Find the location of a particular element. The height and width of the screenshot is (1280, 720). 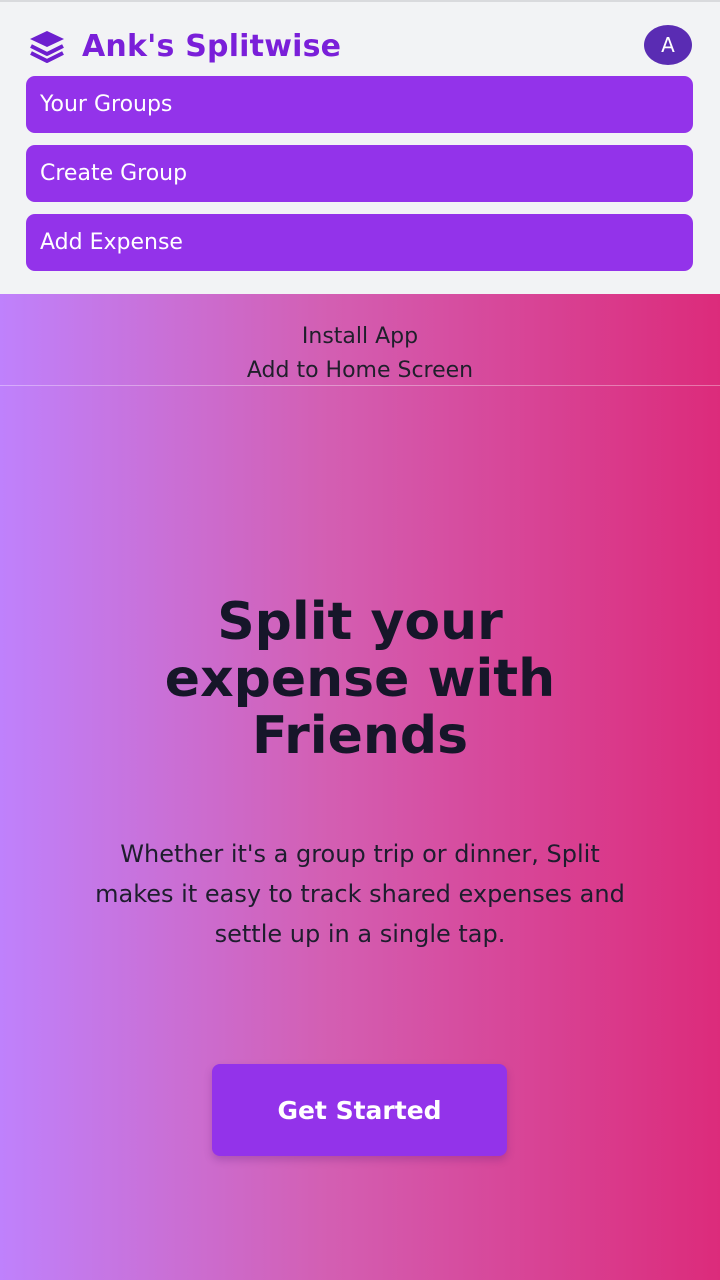

avatar: A is located at coordinates (668, 45).